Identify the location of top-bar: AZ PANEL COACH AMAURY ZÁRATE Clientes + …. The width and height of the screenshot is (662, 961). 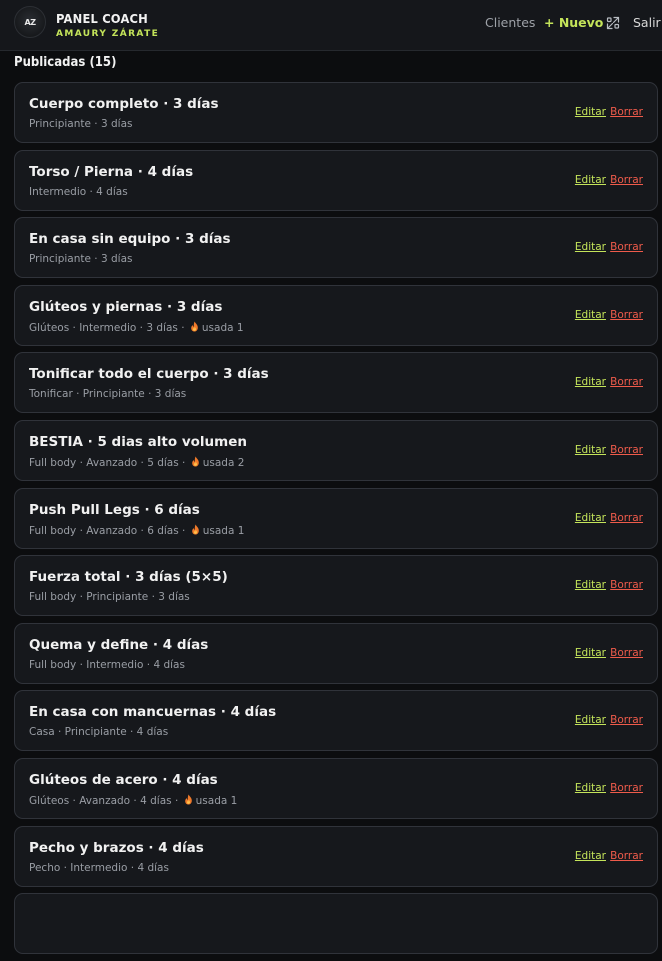
(331, 25).